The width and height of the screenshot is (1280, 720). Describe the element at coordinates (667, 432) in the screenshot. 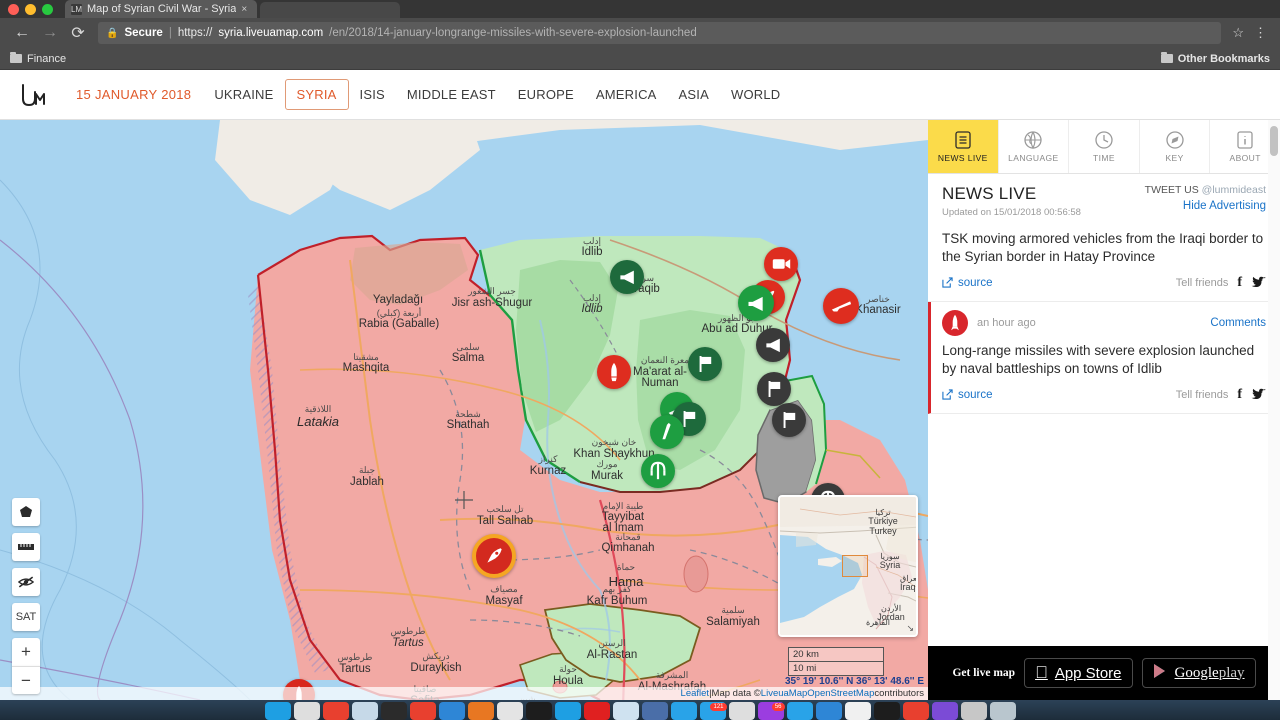

I see `marker-sword-green` at that location.